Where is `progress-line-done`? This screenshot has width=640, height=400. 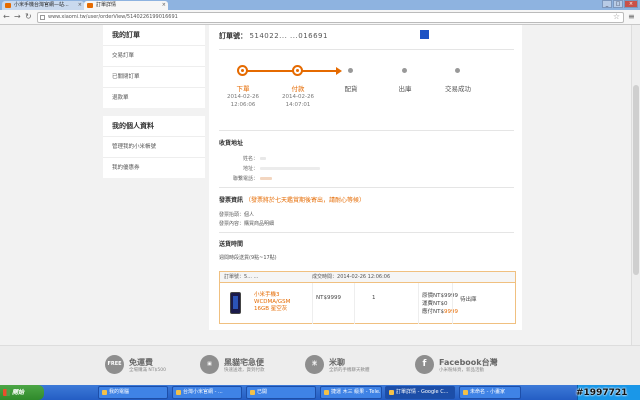 progress-line-done is located at coordinates (289, 71).